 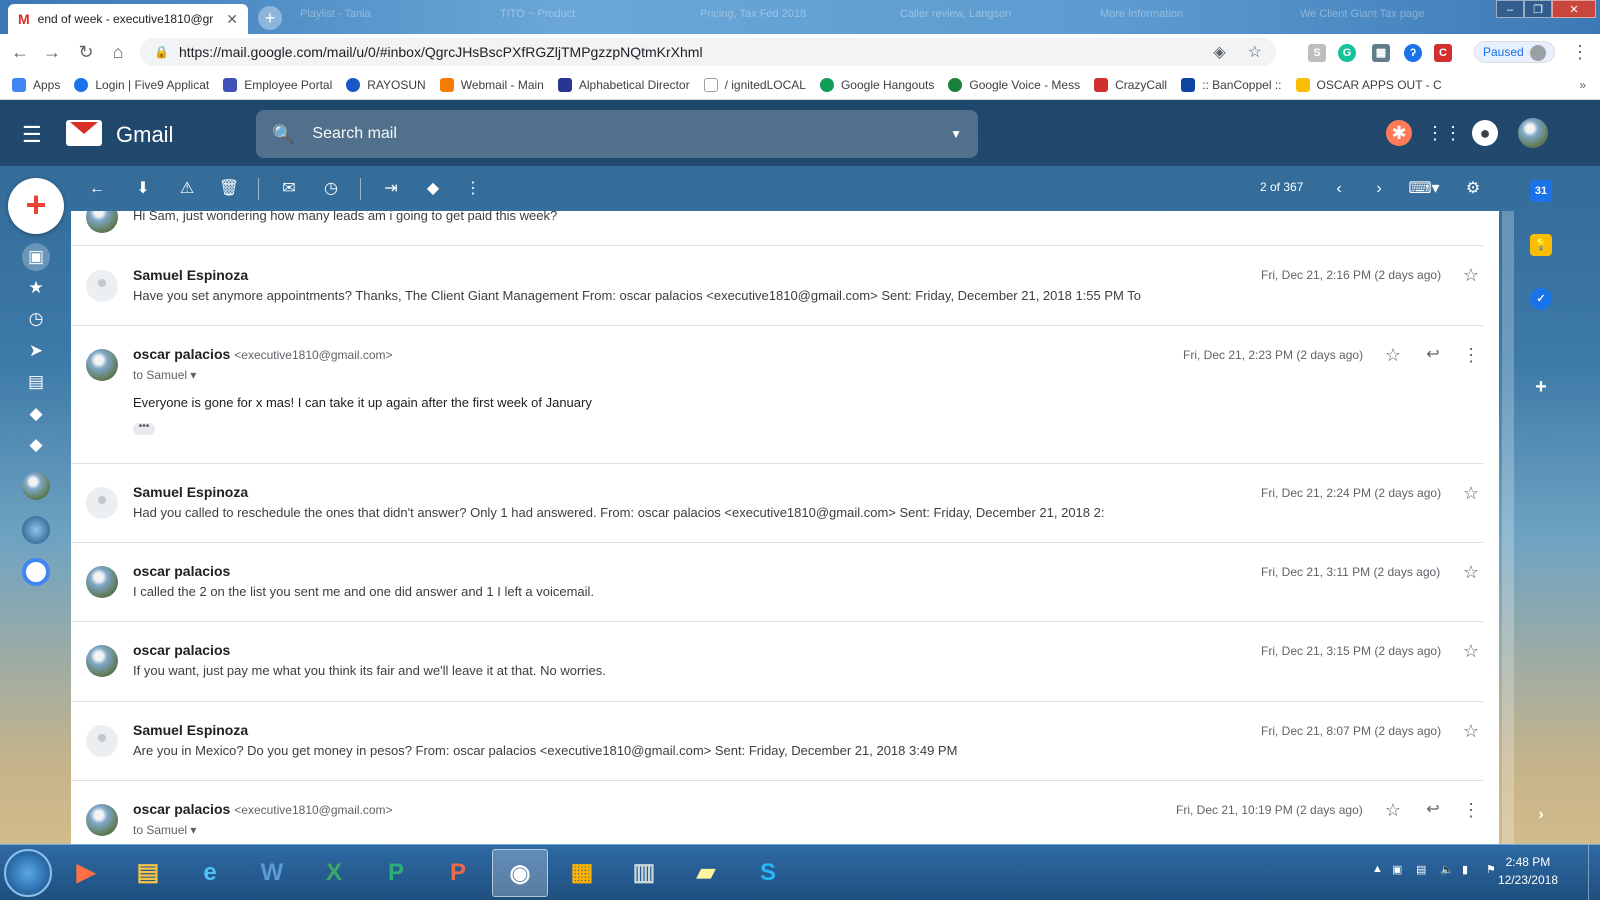 I want to click on gmail-logo-icon, so click(x=84, y=133).